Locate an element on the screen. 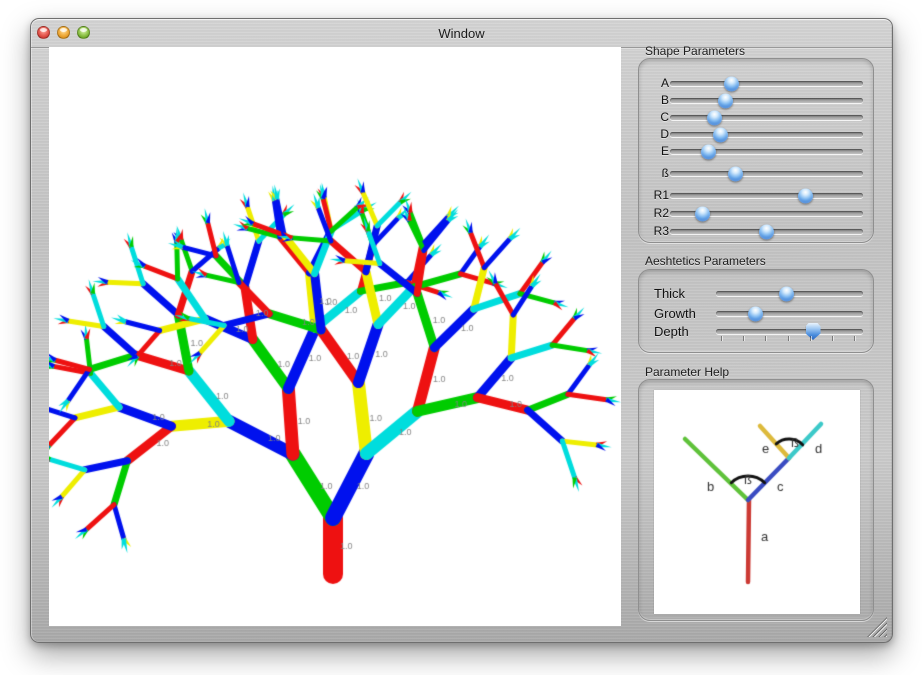 Image resolution: width=922 pixels, height=675 pixels. resize-grip is located at coordinates (877, 627).